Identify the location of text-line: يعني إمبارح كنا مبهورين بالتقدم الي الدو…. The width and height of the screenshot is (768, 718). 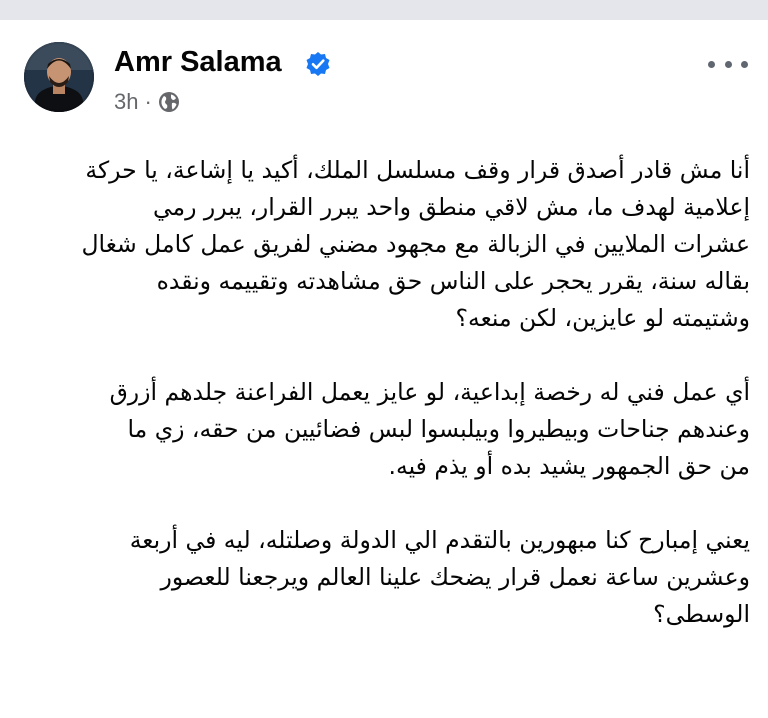
(439, 540).